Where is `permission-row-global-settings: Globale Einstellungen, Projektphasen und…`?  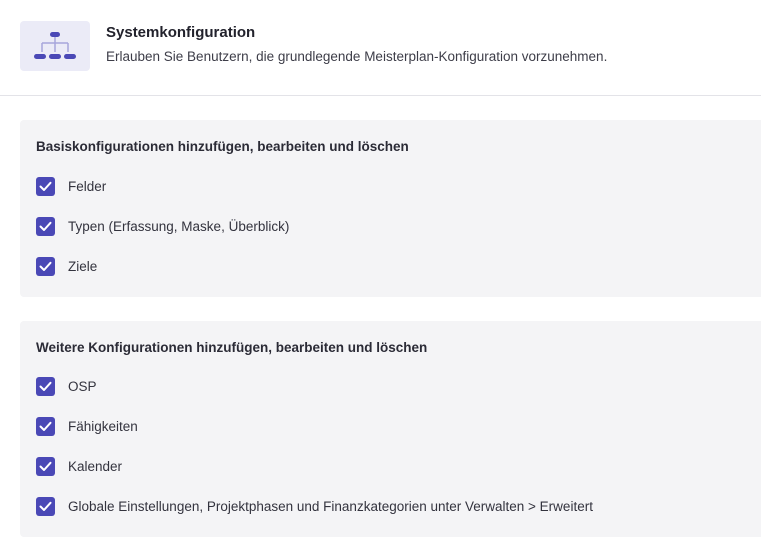 permission-row-global-settings: Globale Einstellungen, Projektphasen und… is located at coordinates (386, 506).